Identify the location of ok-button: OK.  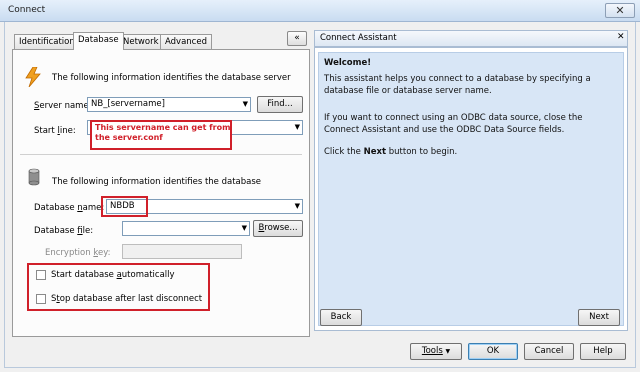
(493, 351).